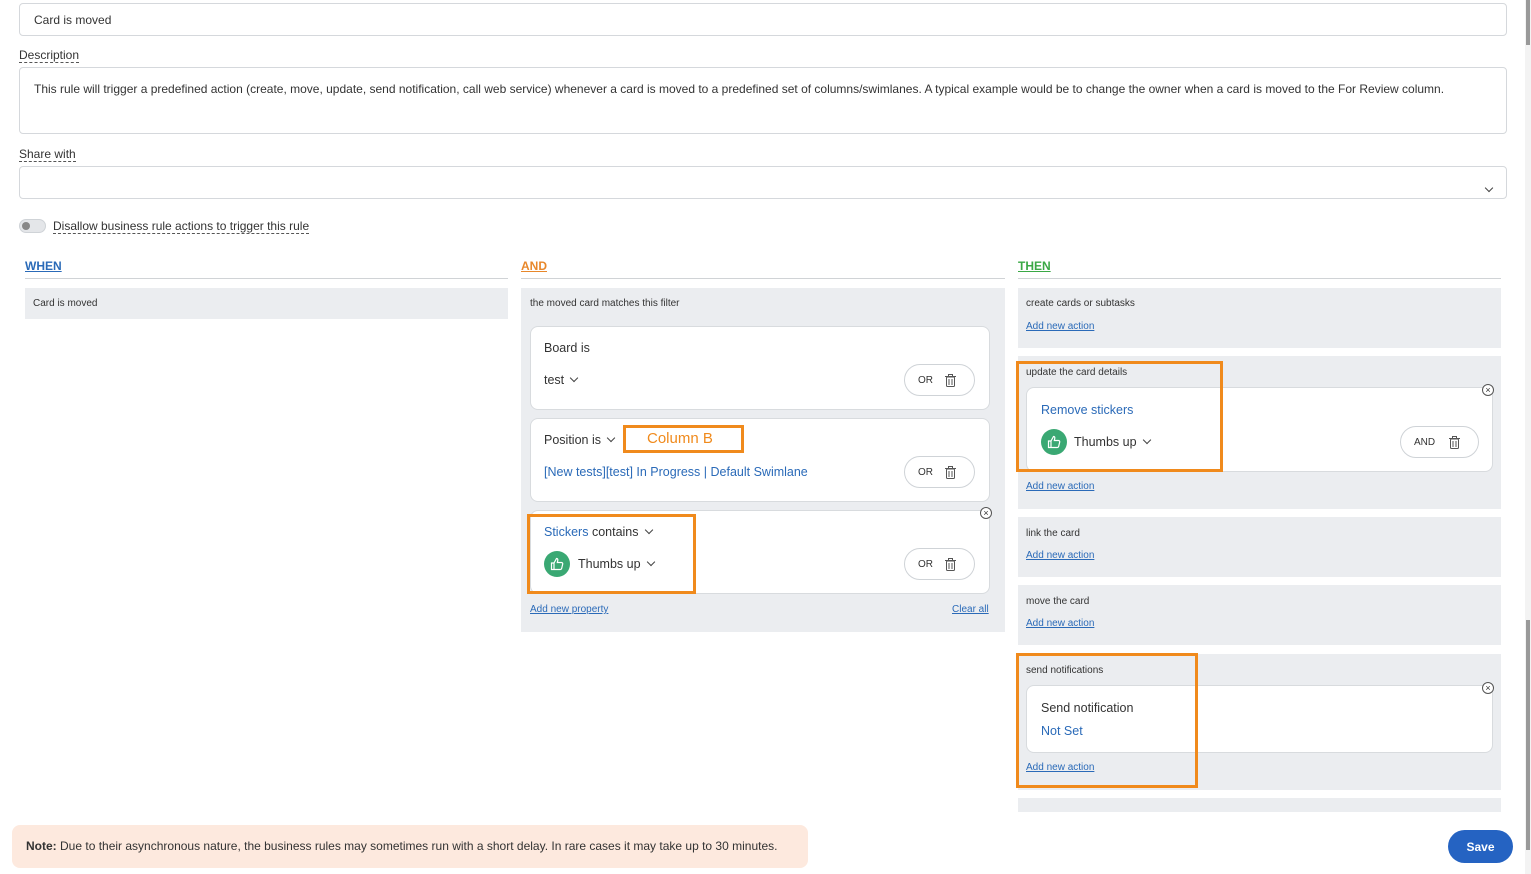  I want to click on and-header: AND, so click(534, 266).